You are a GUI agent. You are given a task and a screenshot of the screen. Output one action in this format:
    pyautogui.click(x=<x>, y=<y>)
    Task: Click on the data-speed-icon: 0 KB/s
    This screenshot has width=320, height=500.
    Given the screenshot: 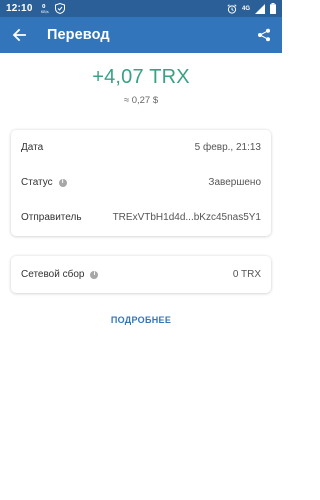 What is the action you would take?
    pyautogui.click(x=45, y=8)
    